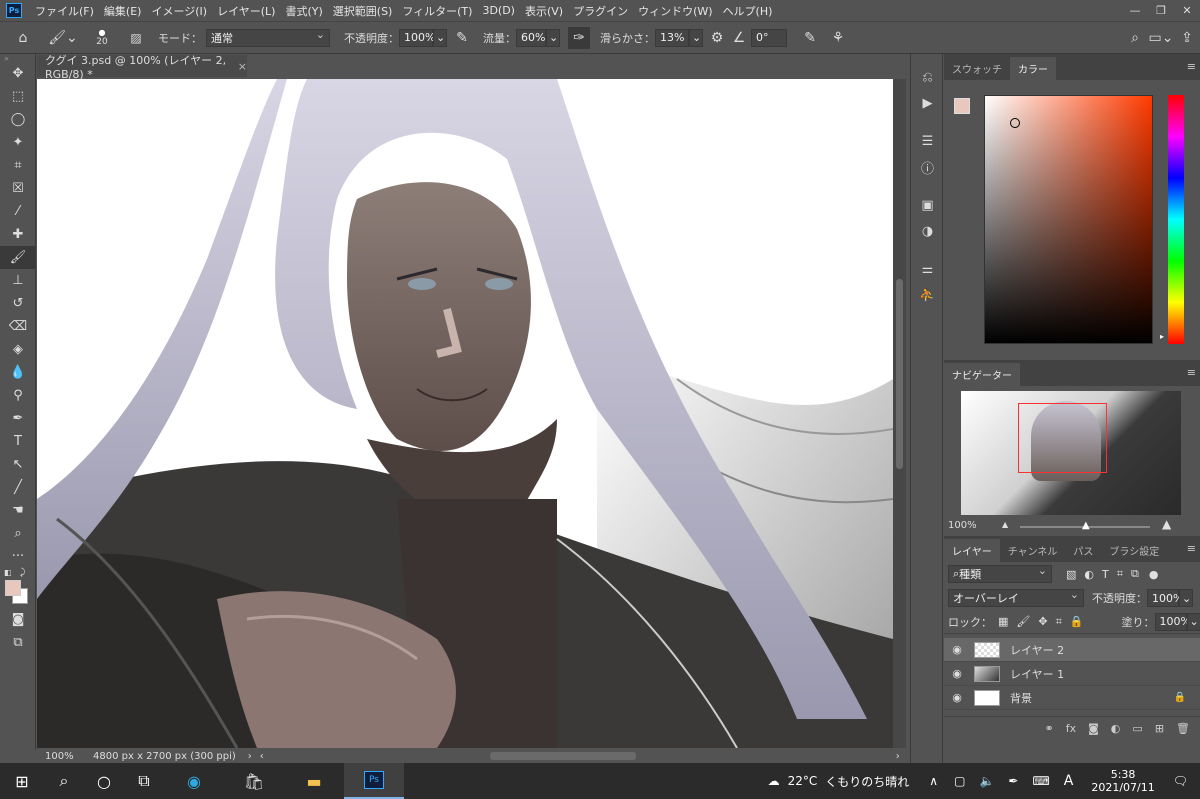 This screenshot has height=799, width=1200. I want to click on menu-view: 表示(V), so click(544, 11).